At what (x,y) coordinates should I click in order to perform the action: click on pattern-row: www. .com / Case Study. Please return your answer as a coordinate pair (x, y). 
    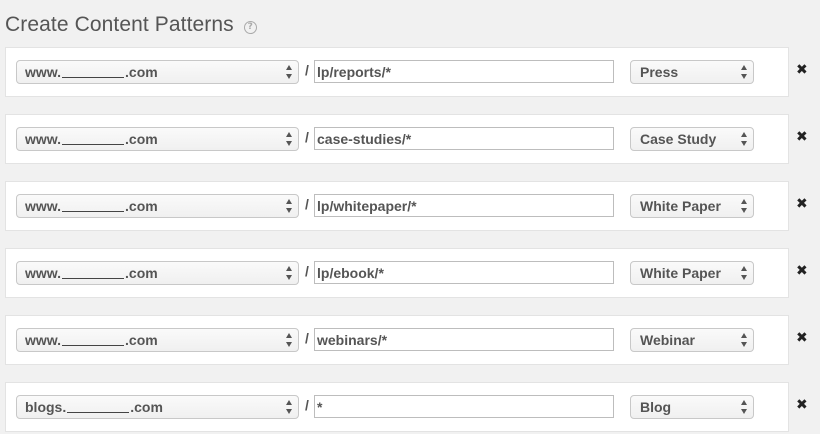
    Looking at the image, I should click on (397, 139).